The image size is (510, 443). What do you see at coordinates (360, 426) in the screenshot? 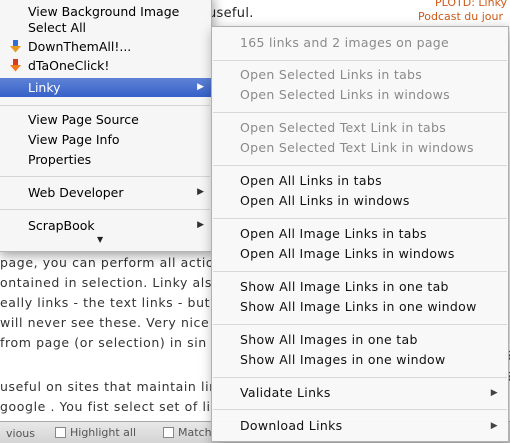
I see `menu-item-download-links: Download Links ▶` at bounding box center [360, 426].